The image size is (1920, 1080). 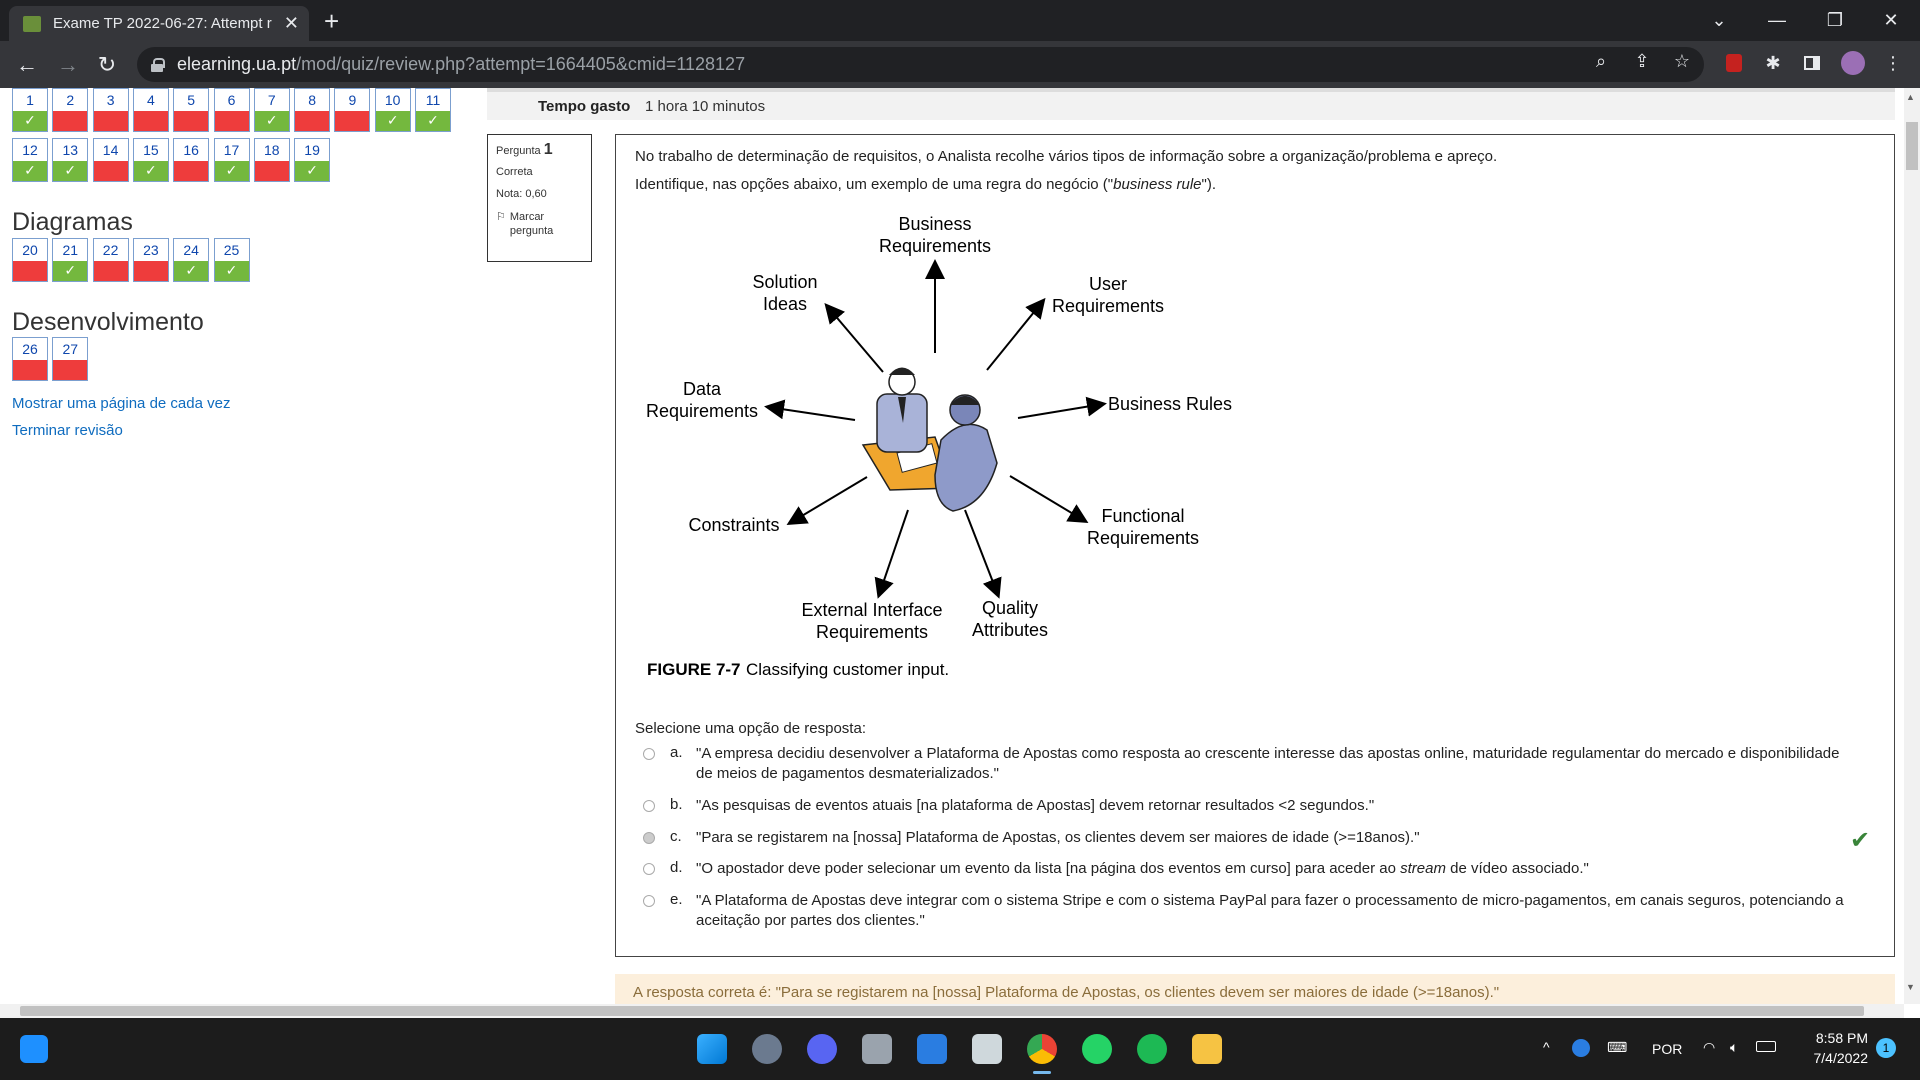 What do you see at coordinates (1766, 1046) in the screenshot?
I see `battery-icon` at bounding box center [1766, 1046].